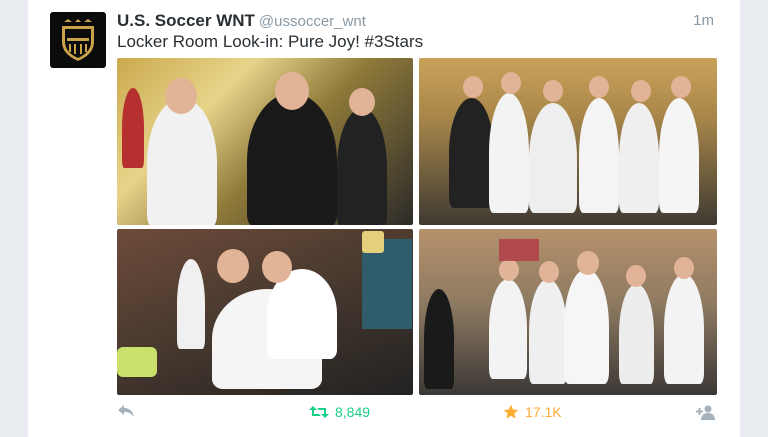 Image resolution: width=768 pixels, height=437 pixels. I want to click on retweet-button: 8,849, so click(339, 412).